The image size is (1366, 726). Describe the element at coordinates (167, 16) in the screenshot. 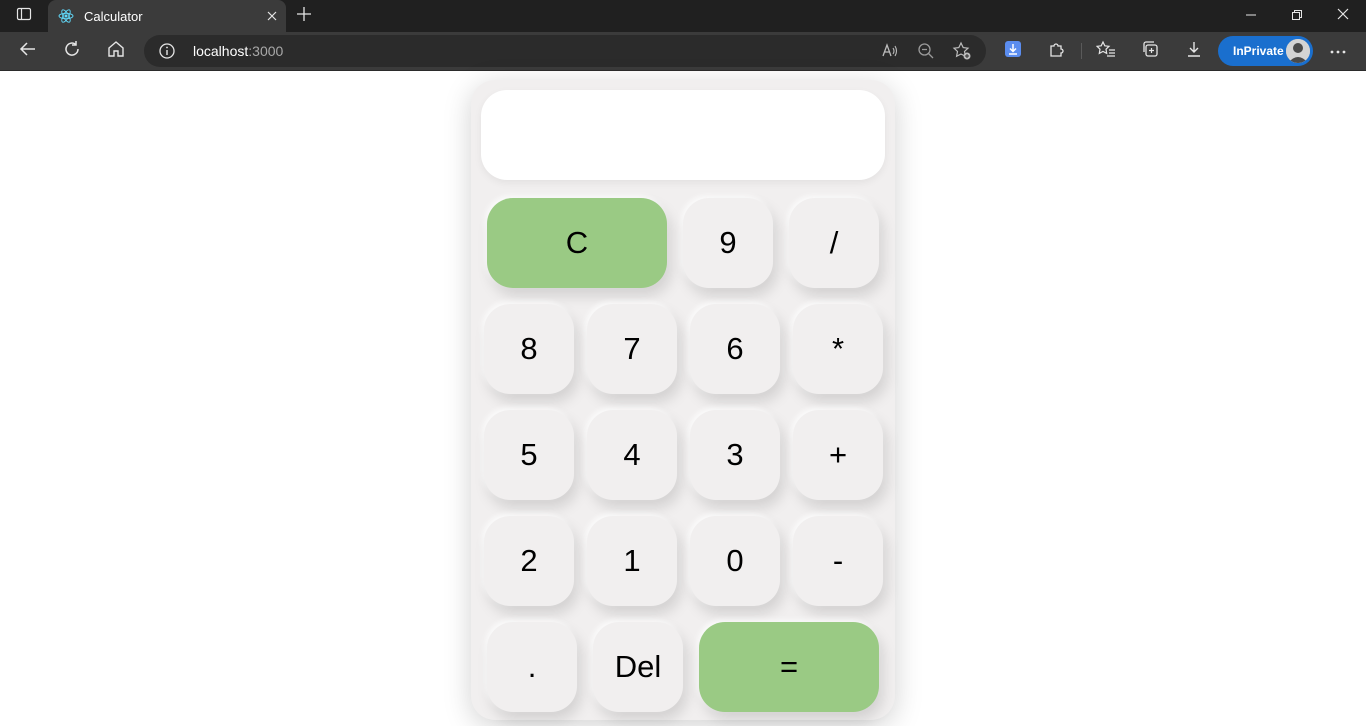

I see `browser-tab: Calculator` at that location.